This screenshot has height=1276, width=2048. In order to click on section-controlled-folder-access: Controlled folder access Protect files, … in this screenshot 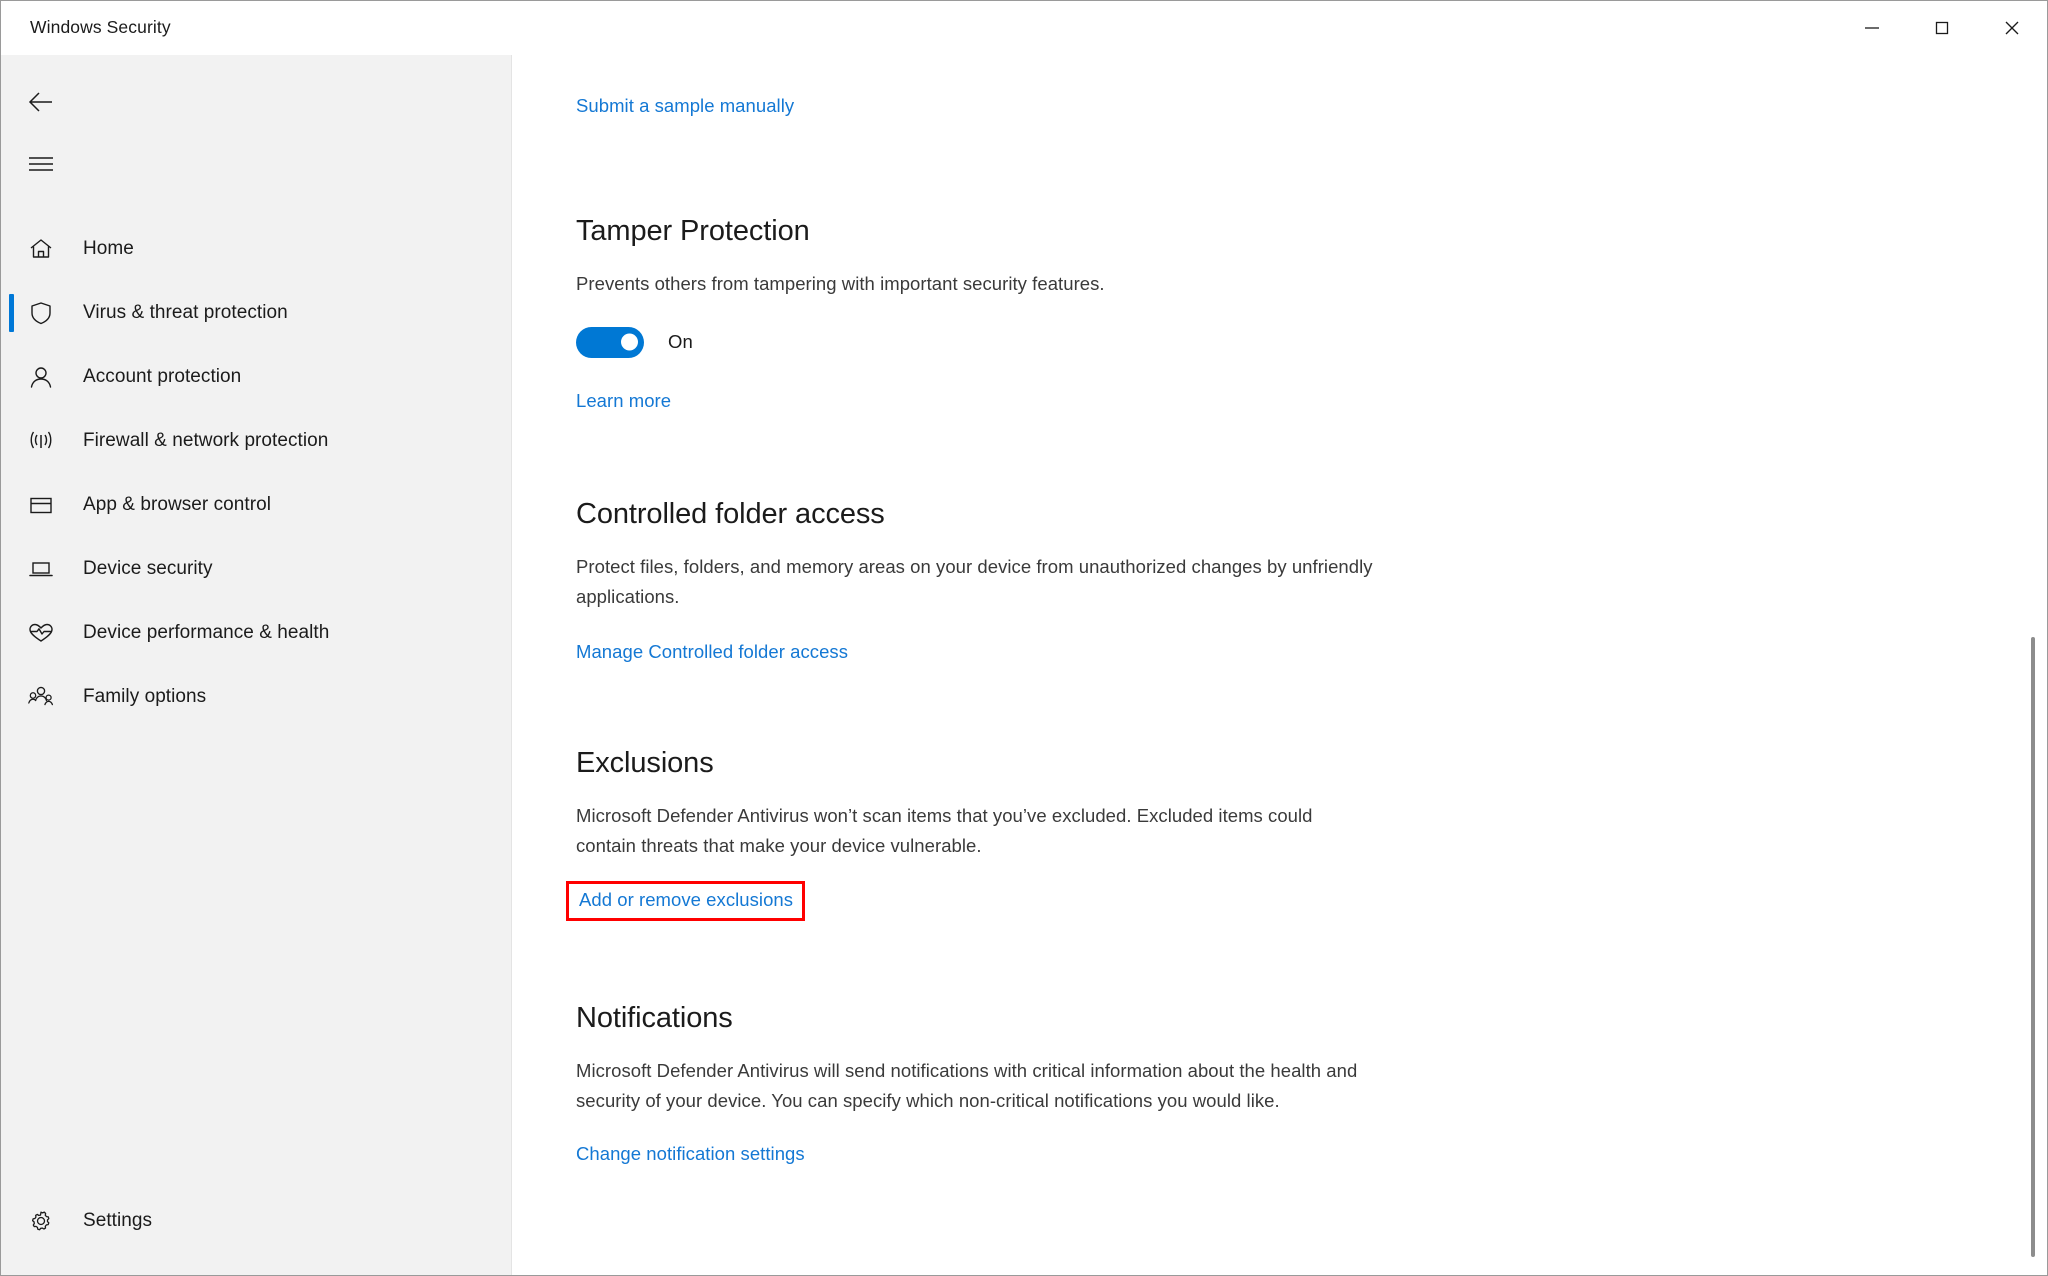, I will do `click(1069, 580)`.